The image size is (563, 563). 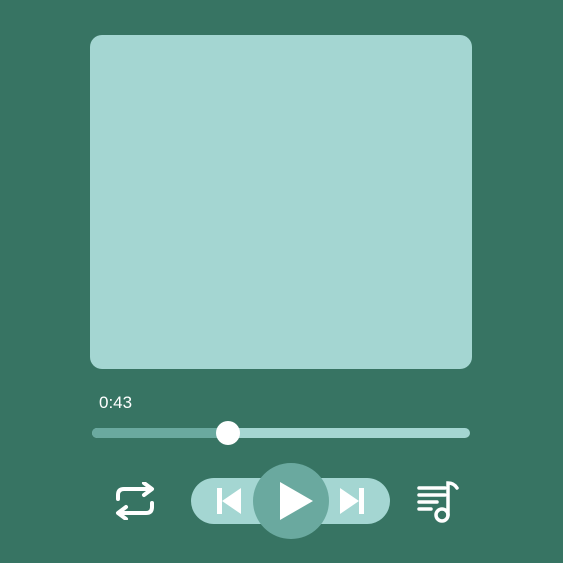 I want to click on play-button, so click(x=291, y=501).